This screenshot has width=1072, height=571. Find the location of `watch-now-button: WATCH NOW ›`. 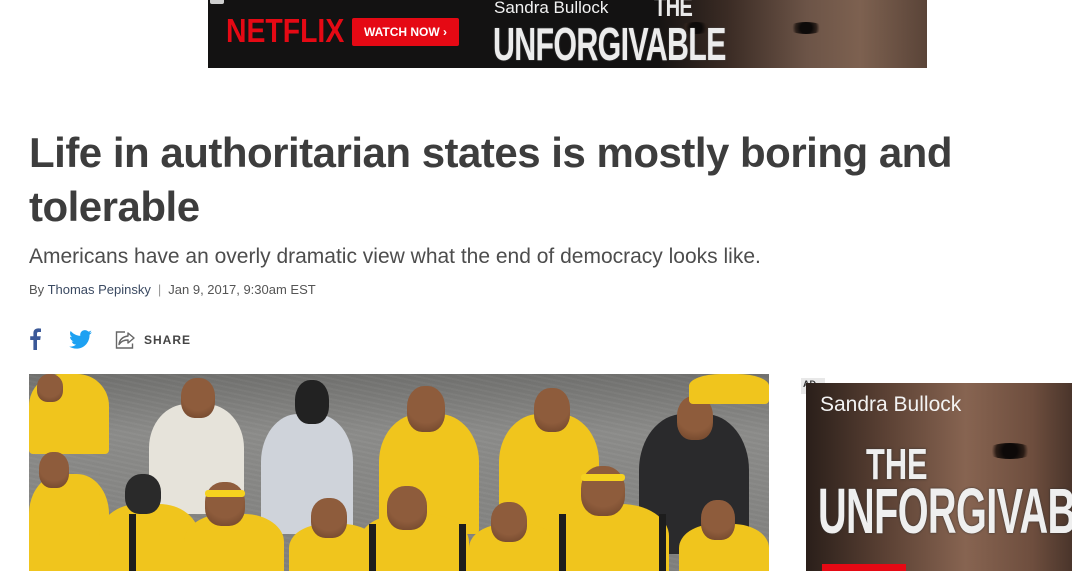

watch-now-button: WATCH NOW › is located at coordinates (405, 32).